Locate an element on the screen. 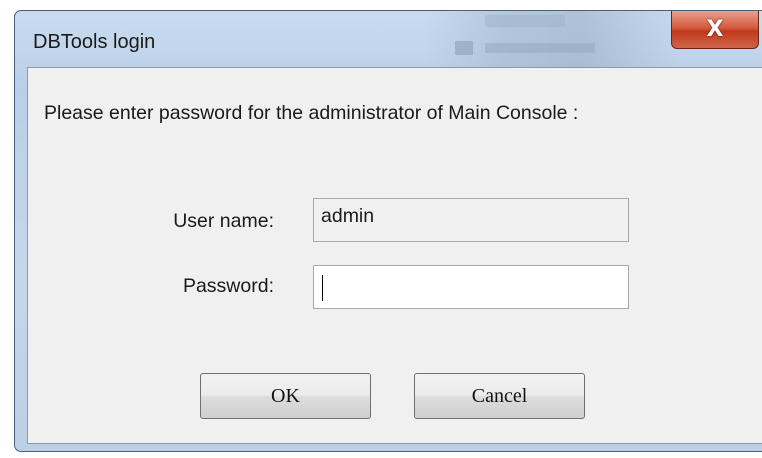  username-field: admin is located at coordinates (471, 220).